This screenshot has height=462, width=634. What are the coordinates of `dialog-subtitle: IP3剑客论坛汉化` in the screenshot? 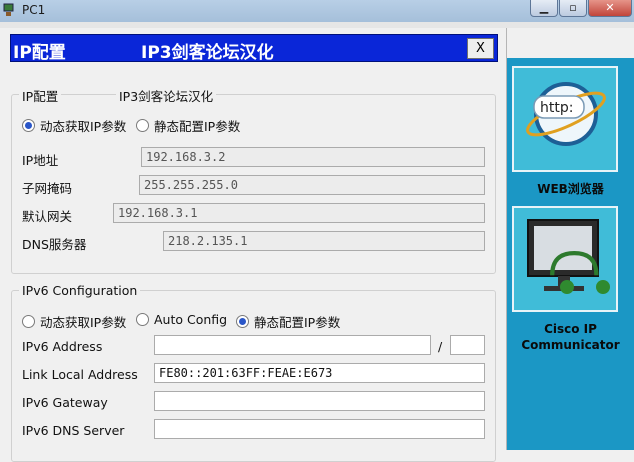 It's located at (207, 53).